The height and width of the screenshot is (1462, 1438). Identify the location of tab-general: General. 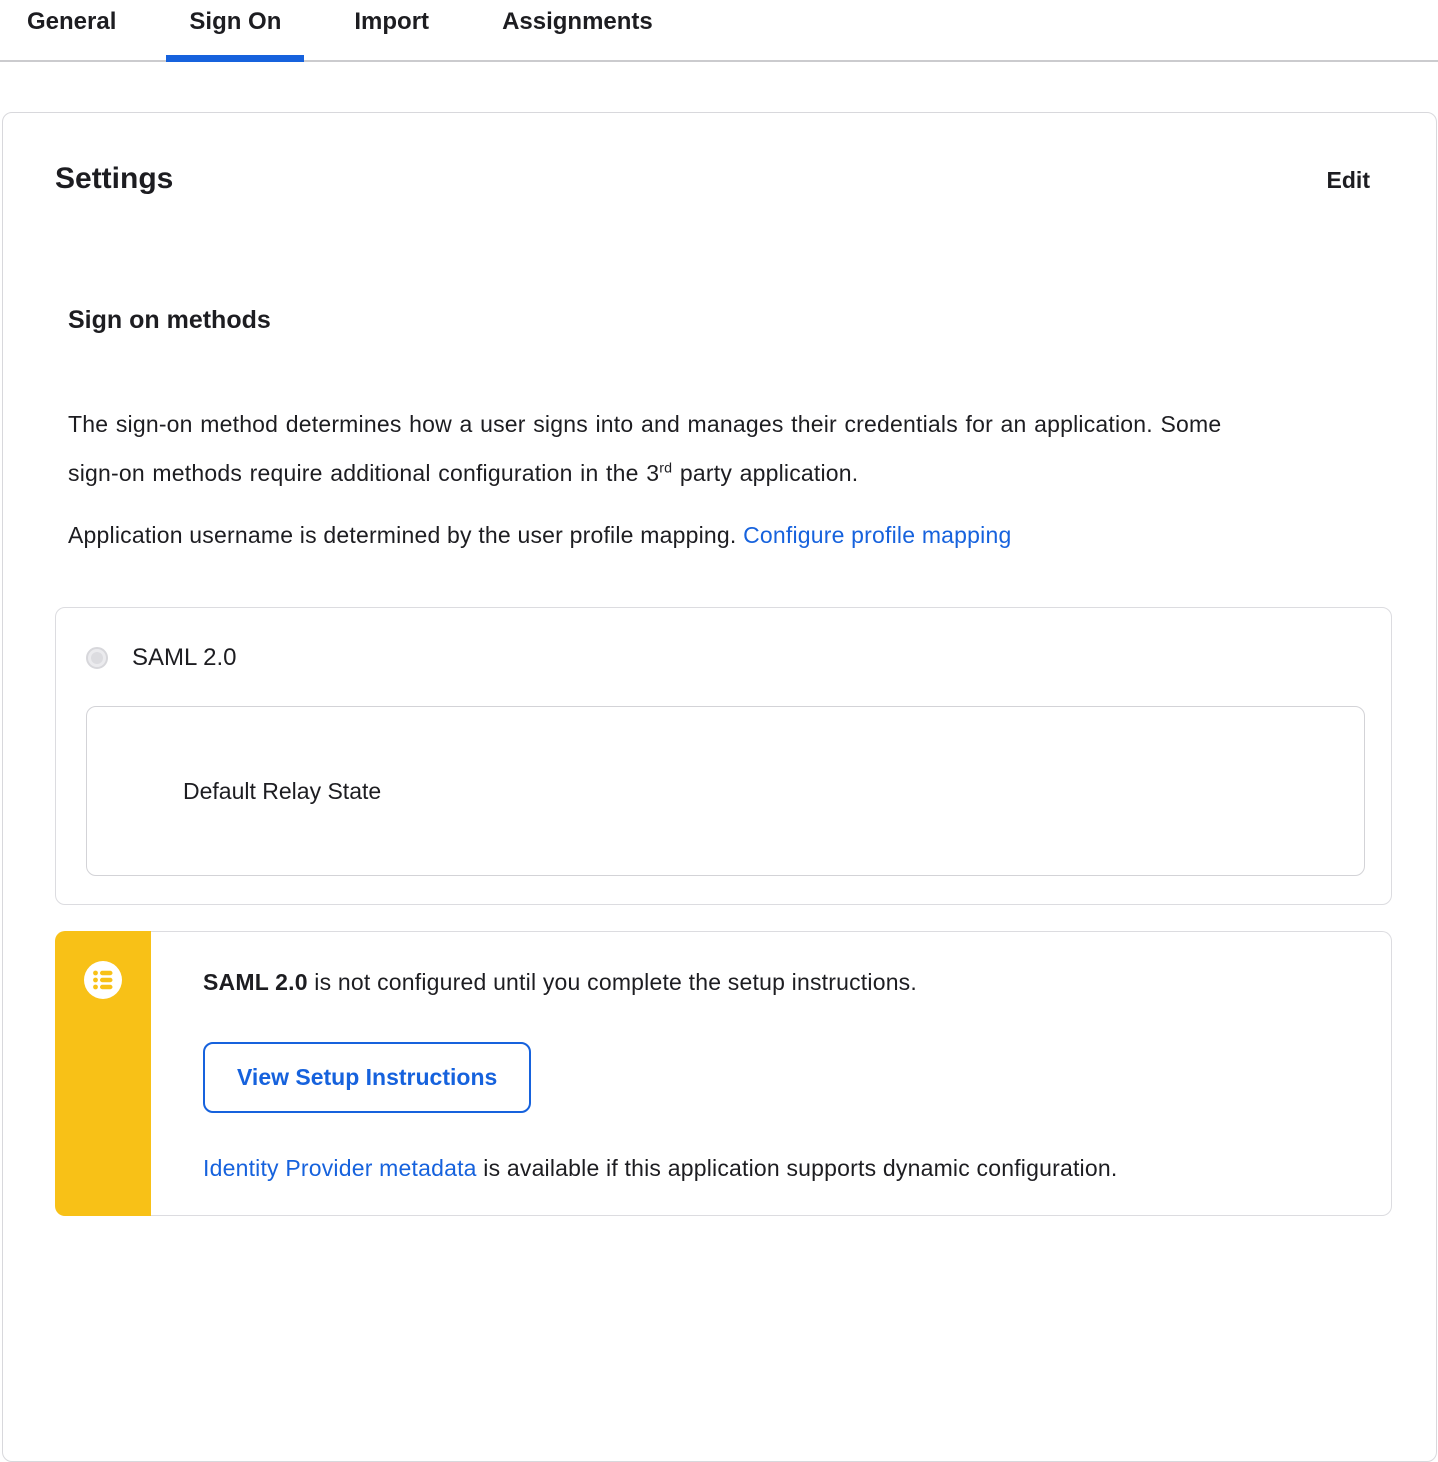
(71, 30).